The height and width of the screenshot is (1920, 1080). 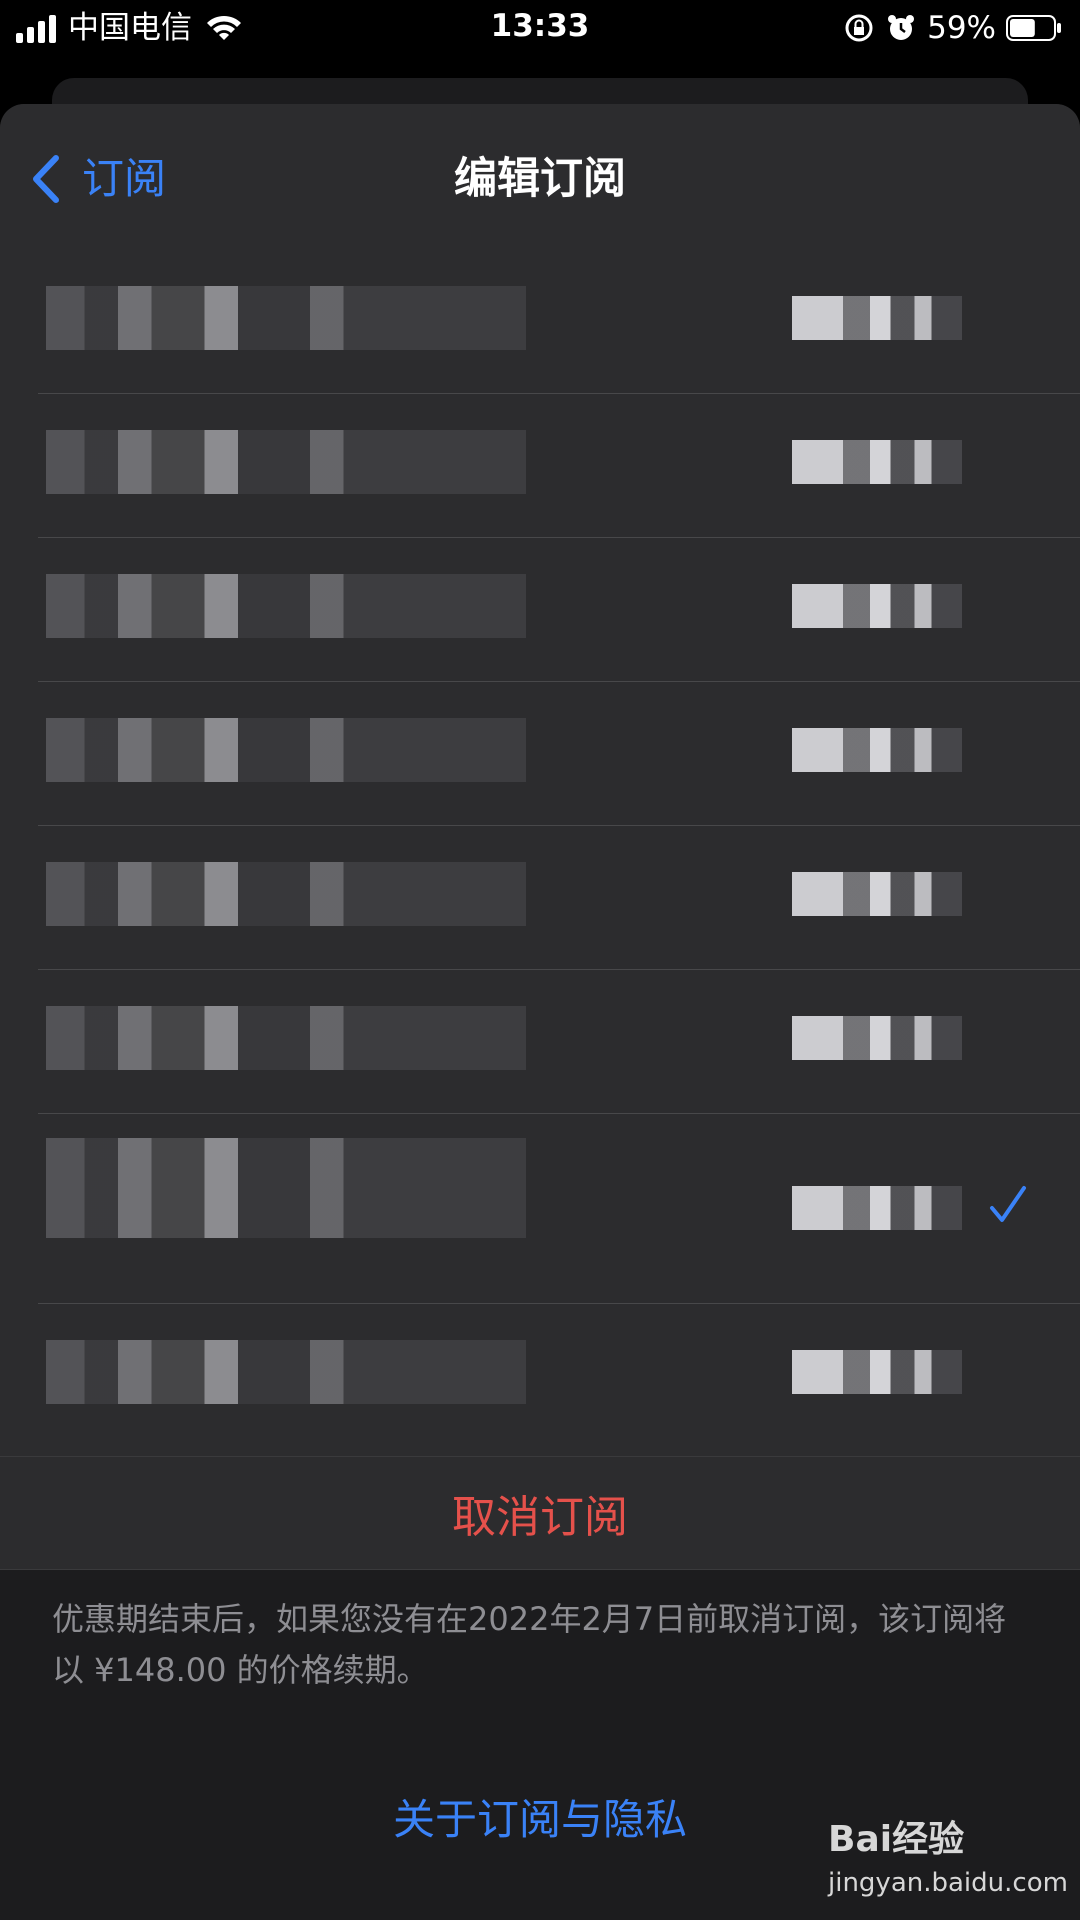 What do you see at coordinates (540, 29) in the screenshot?
I see `status-bar: 中国电信 13:33 59%` at bounding box center [540, 29].